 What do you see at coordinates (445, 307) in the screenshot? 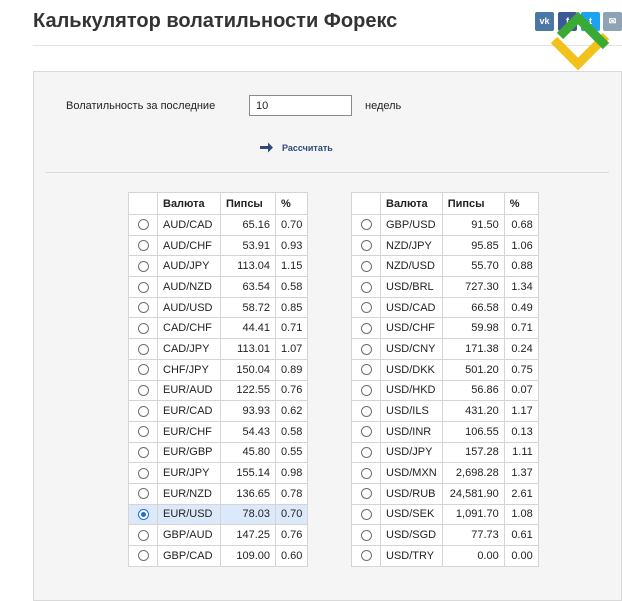
I see `table-row: USD/CAD 66.58 0.49` at bounding box center [445, 307].